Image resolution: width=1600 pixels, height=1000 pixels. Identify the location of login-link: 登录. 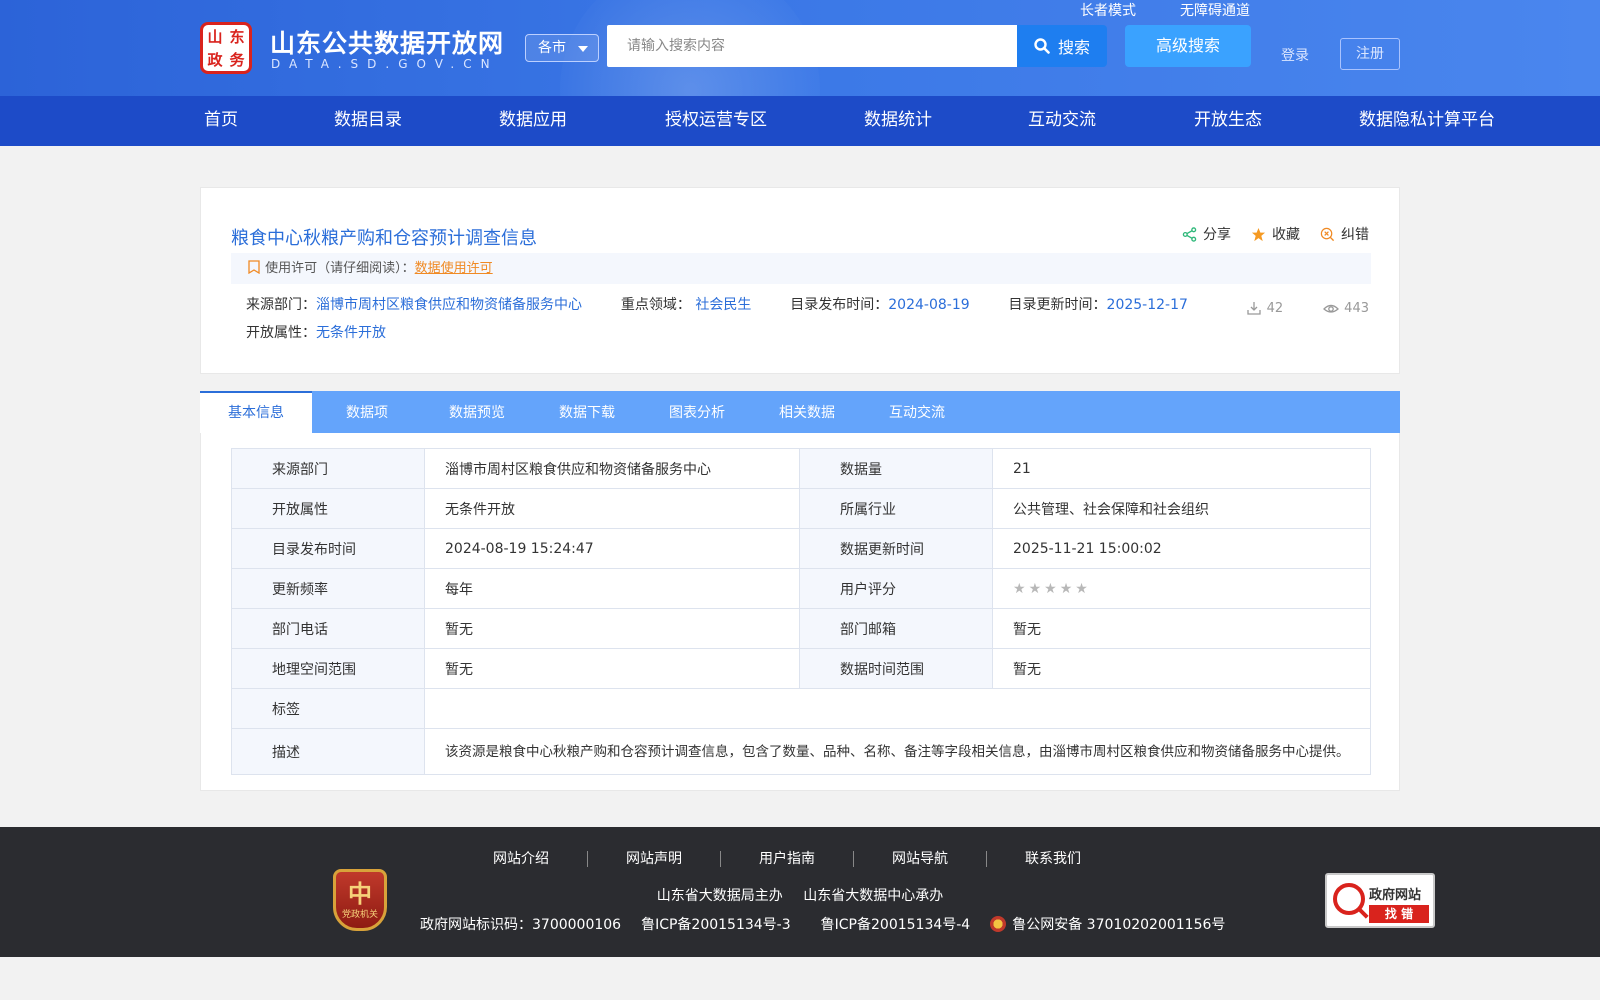
(1295, 55).